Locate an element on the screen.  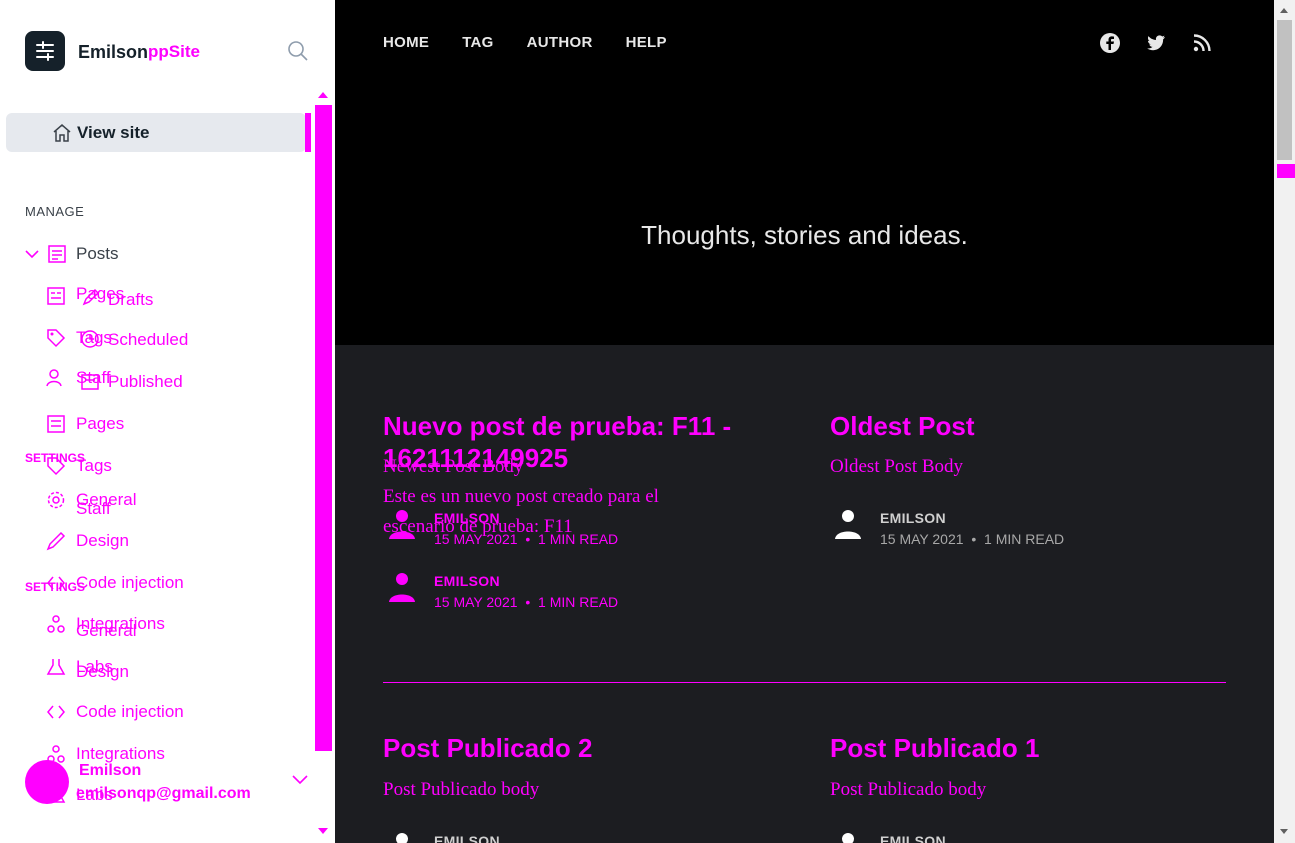
sidebar-scrollbar is located at coordinates (323, 428).